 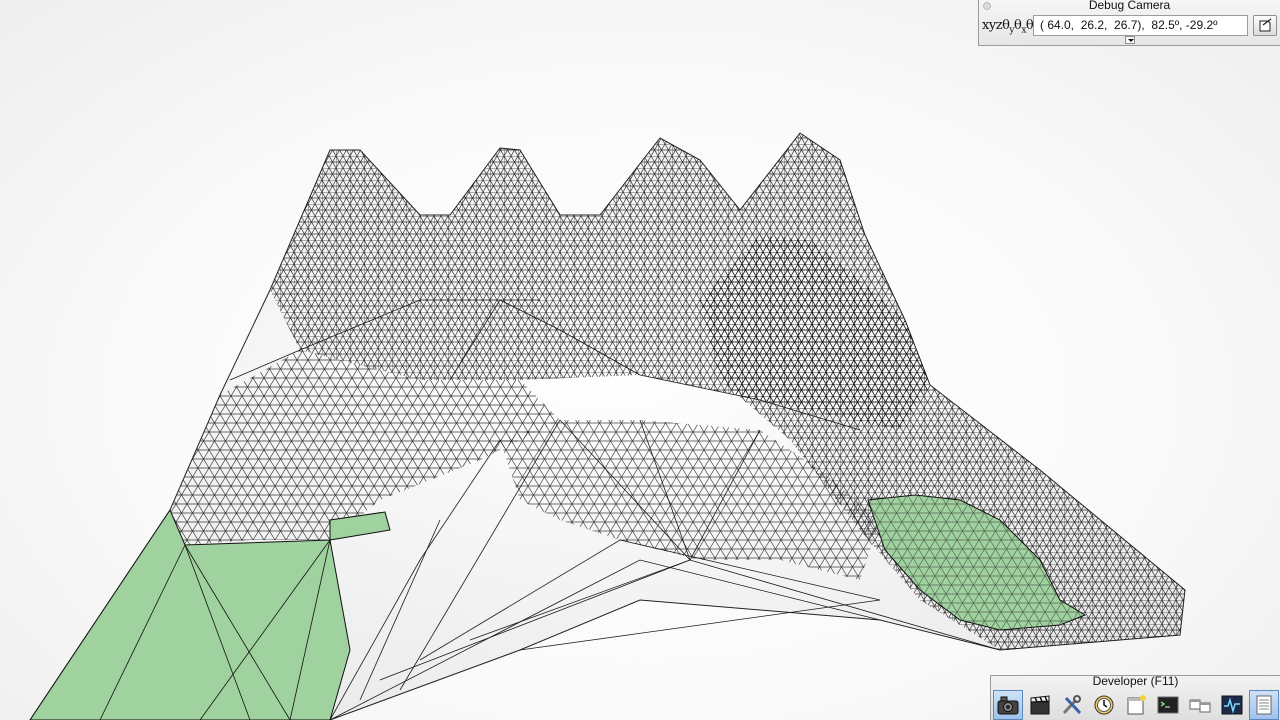 I want to click on camera-dropdown-toggle, so click(x=1130, y=40).